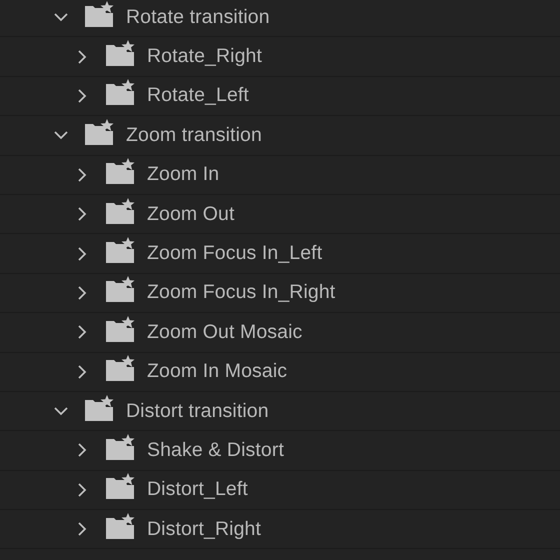  What do you see at coordinates (215, 450) in the screenshot?
I see `folder-label: Shake & Distort` at bounding box center [215, 450].